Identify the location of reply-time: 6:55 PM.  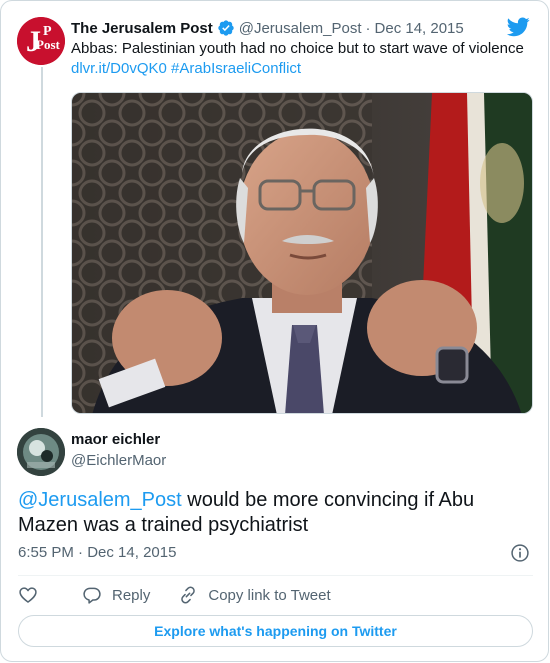
(46, 552).